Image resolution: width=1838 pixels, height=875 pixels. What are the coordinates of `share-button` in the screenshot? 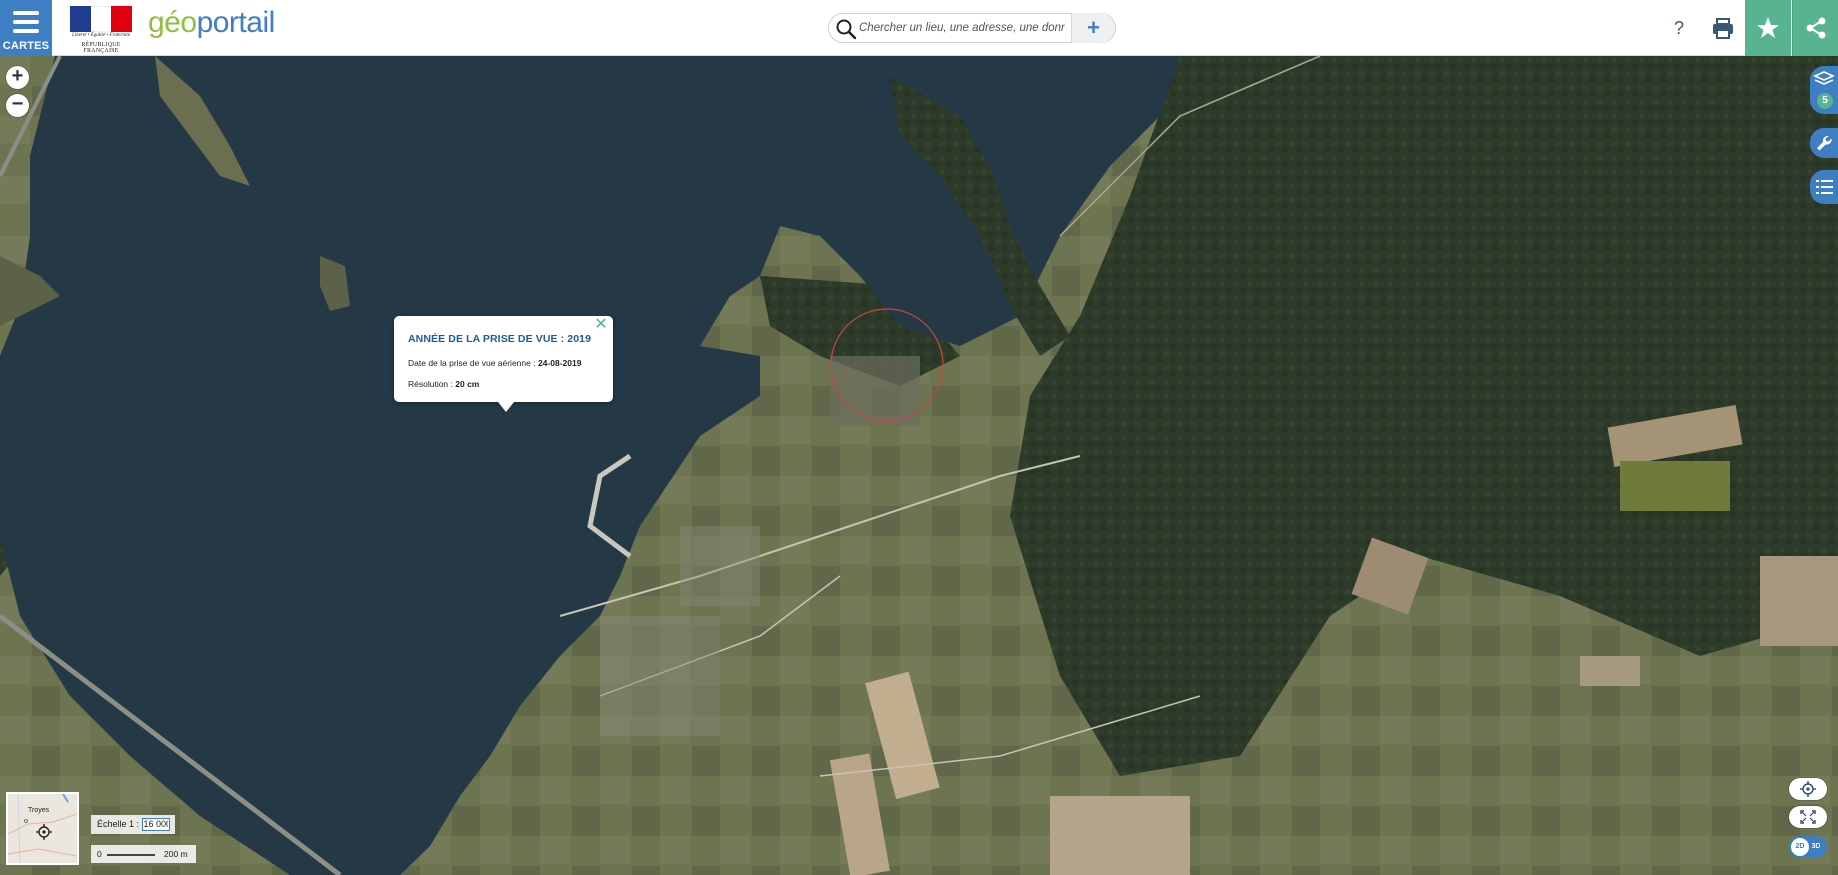 It's located at (1815, 28).